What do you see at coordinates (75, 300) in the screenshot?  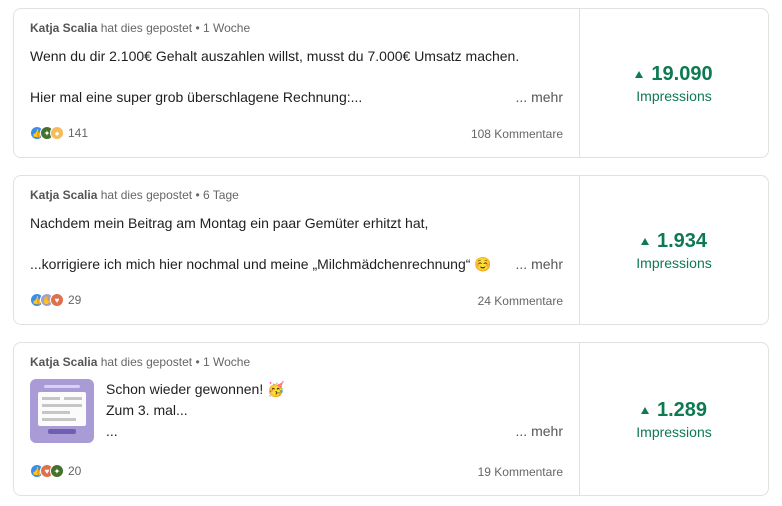 I see `reaction-count: 29` at bounding box center [75, 300].